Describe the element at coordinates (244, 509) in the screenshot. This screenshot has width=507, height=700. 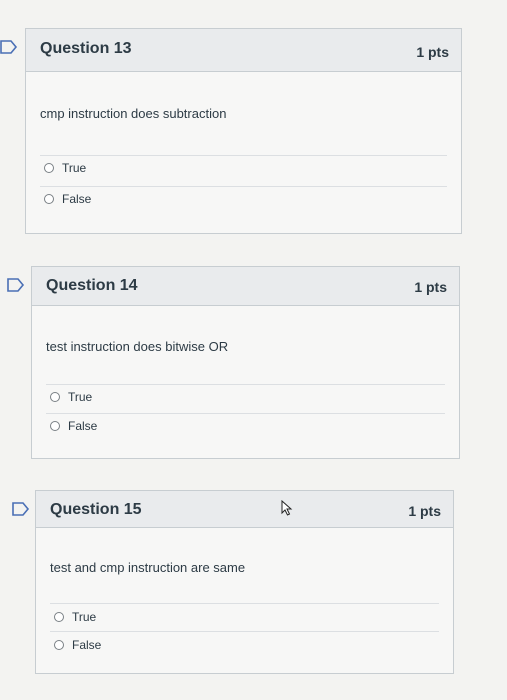
I see `question-15-header: Question 15 1 pts` at that location.